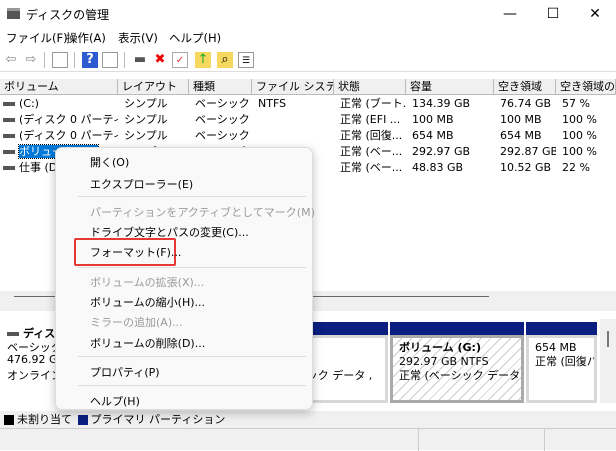  What do you see at coordinates (438, 167) in the screenshot?
I see `table-cell: 48.83 GB` at bounding box center [438, 167].